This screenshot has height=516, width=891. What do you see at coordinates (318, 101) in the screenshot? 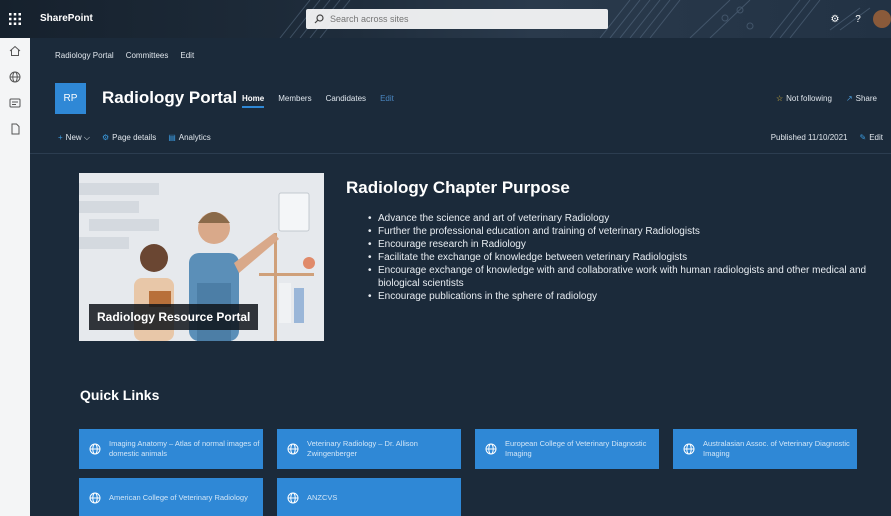
I see `site-navigation: Home Members Candidates Edit` at bounding box center [318, 101].